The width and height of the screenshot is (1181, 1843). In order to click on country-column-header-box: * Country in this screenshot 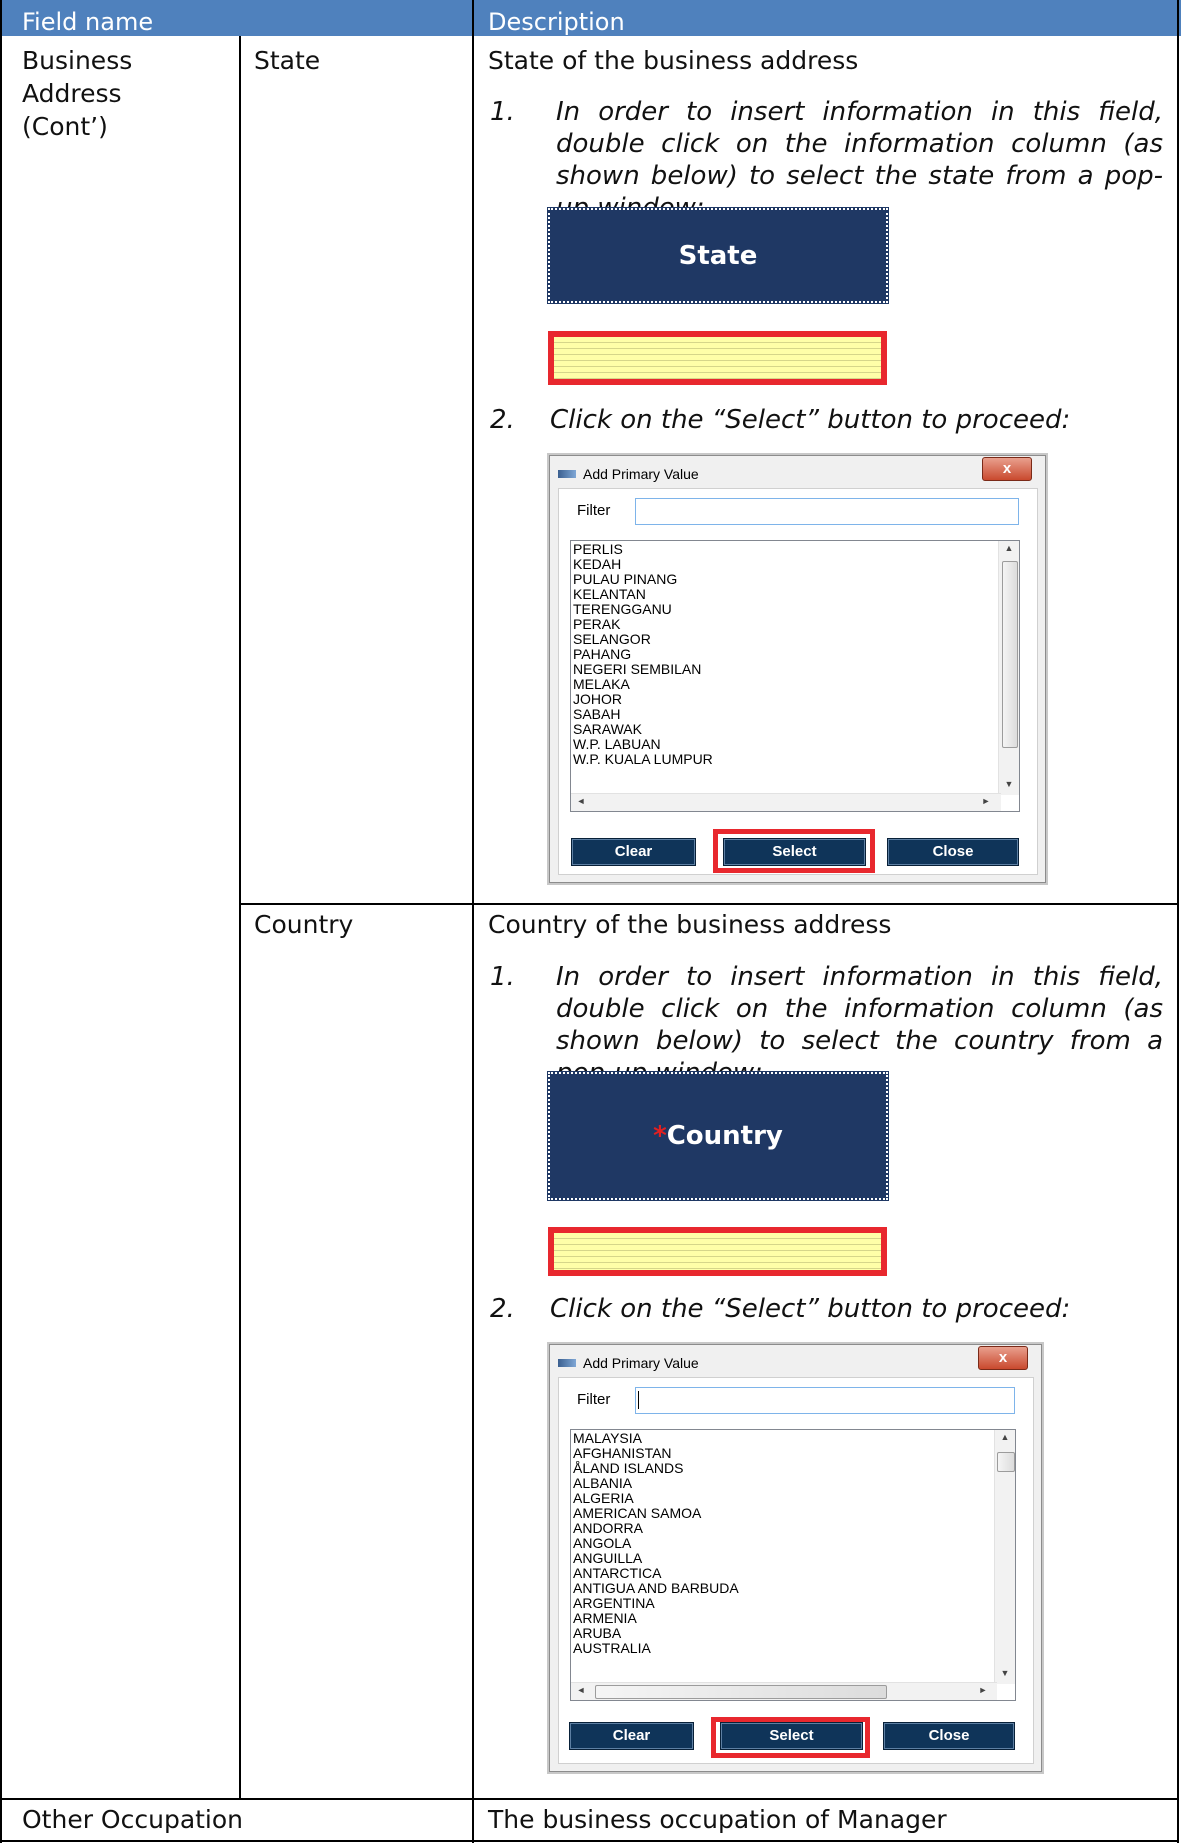, I will do `click(718, 1136)`.